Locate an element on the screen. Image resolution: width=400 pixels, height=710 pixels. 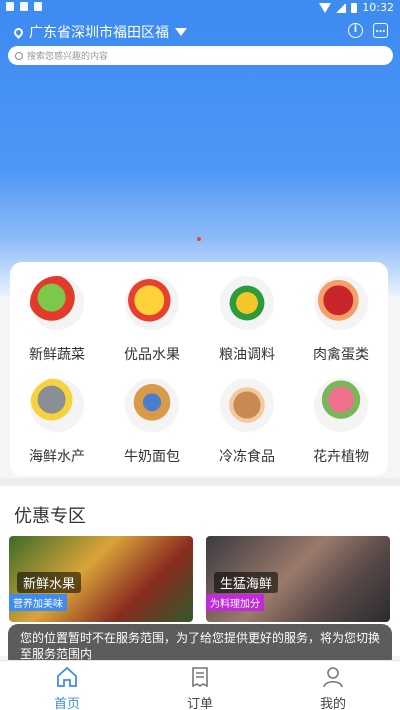
tab-label: 首页 is located at coordinates (66, 703).